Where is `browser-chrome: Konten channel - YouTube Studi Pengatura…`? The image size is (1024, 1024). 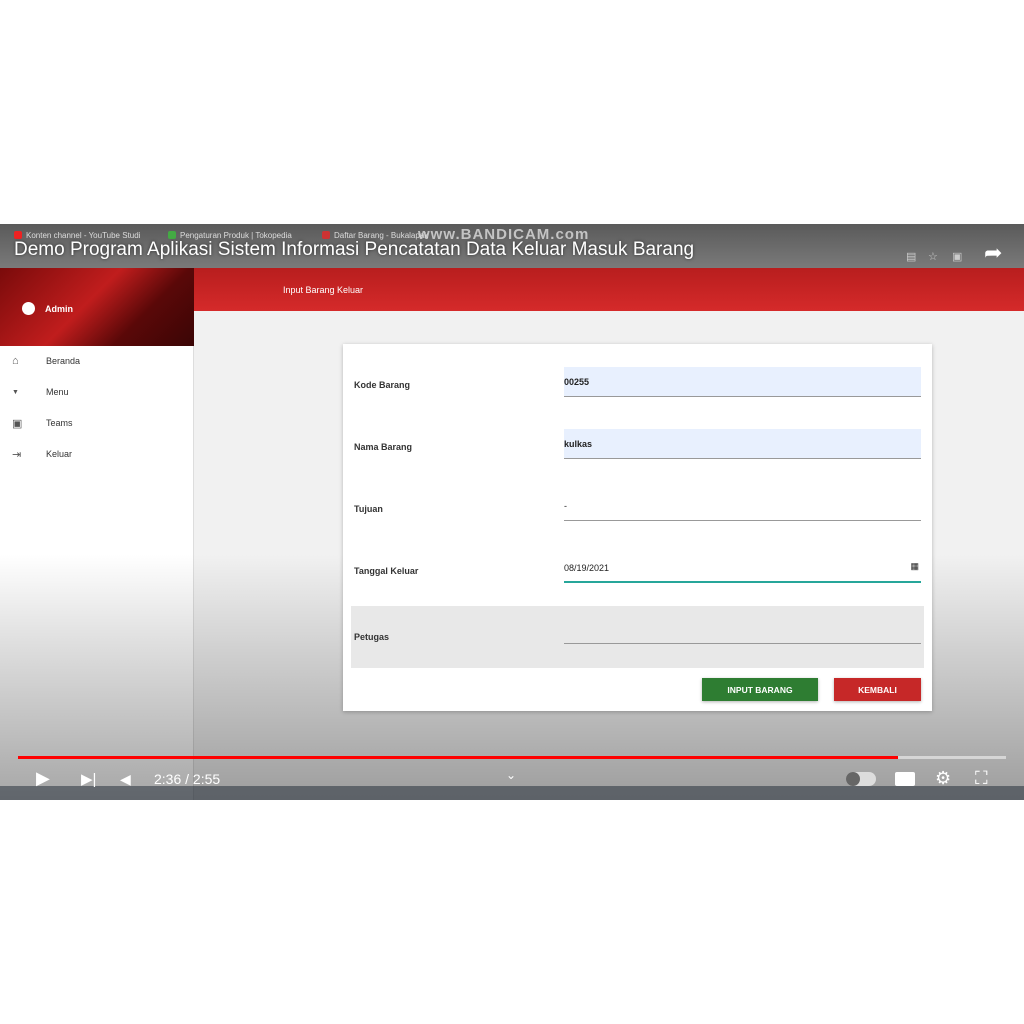 browser-chrome: Konten channel - YouTube Studi Pengatura… is located at coordinates (512, 246).